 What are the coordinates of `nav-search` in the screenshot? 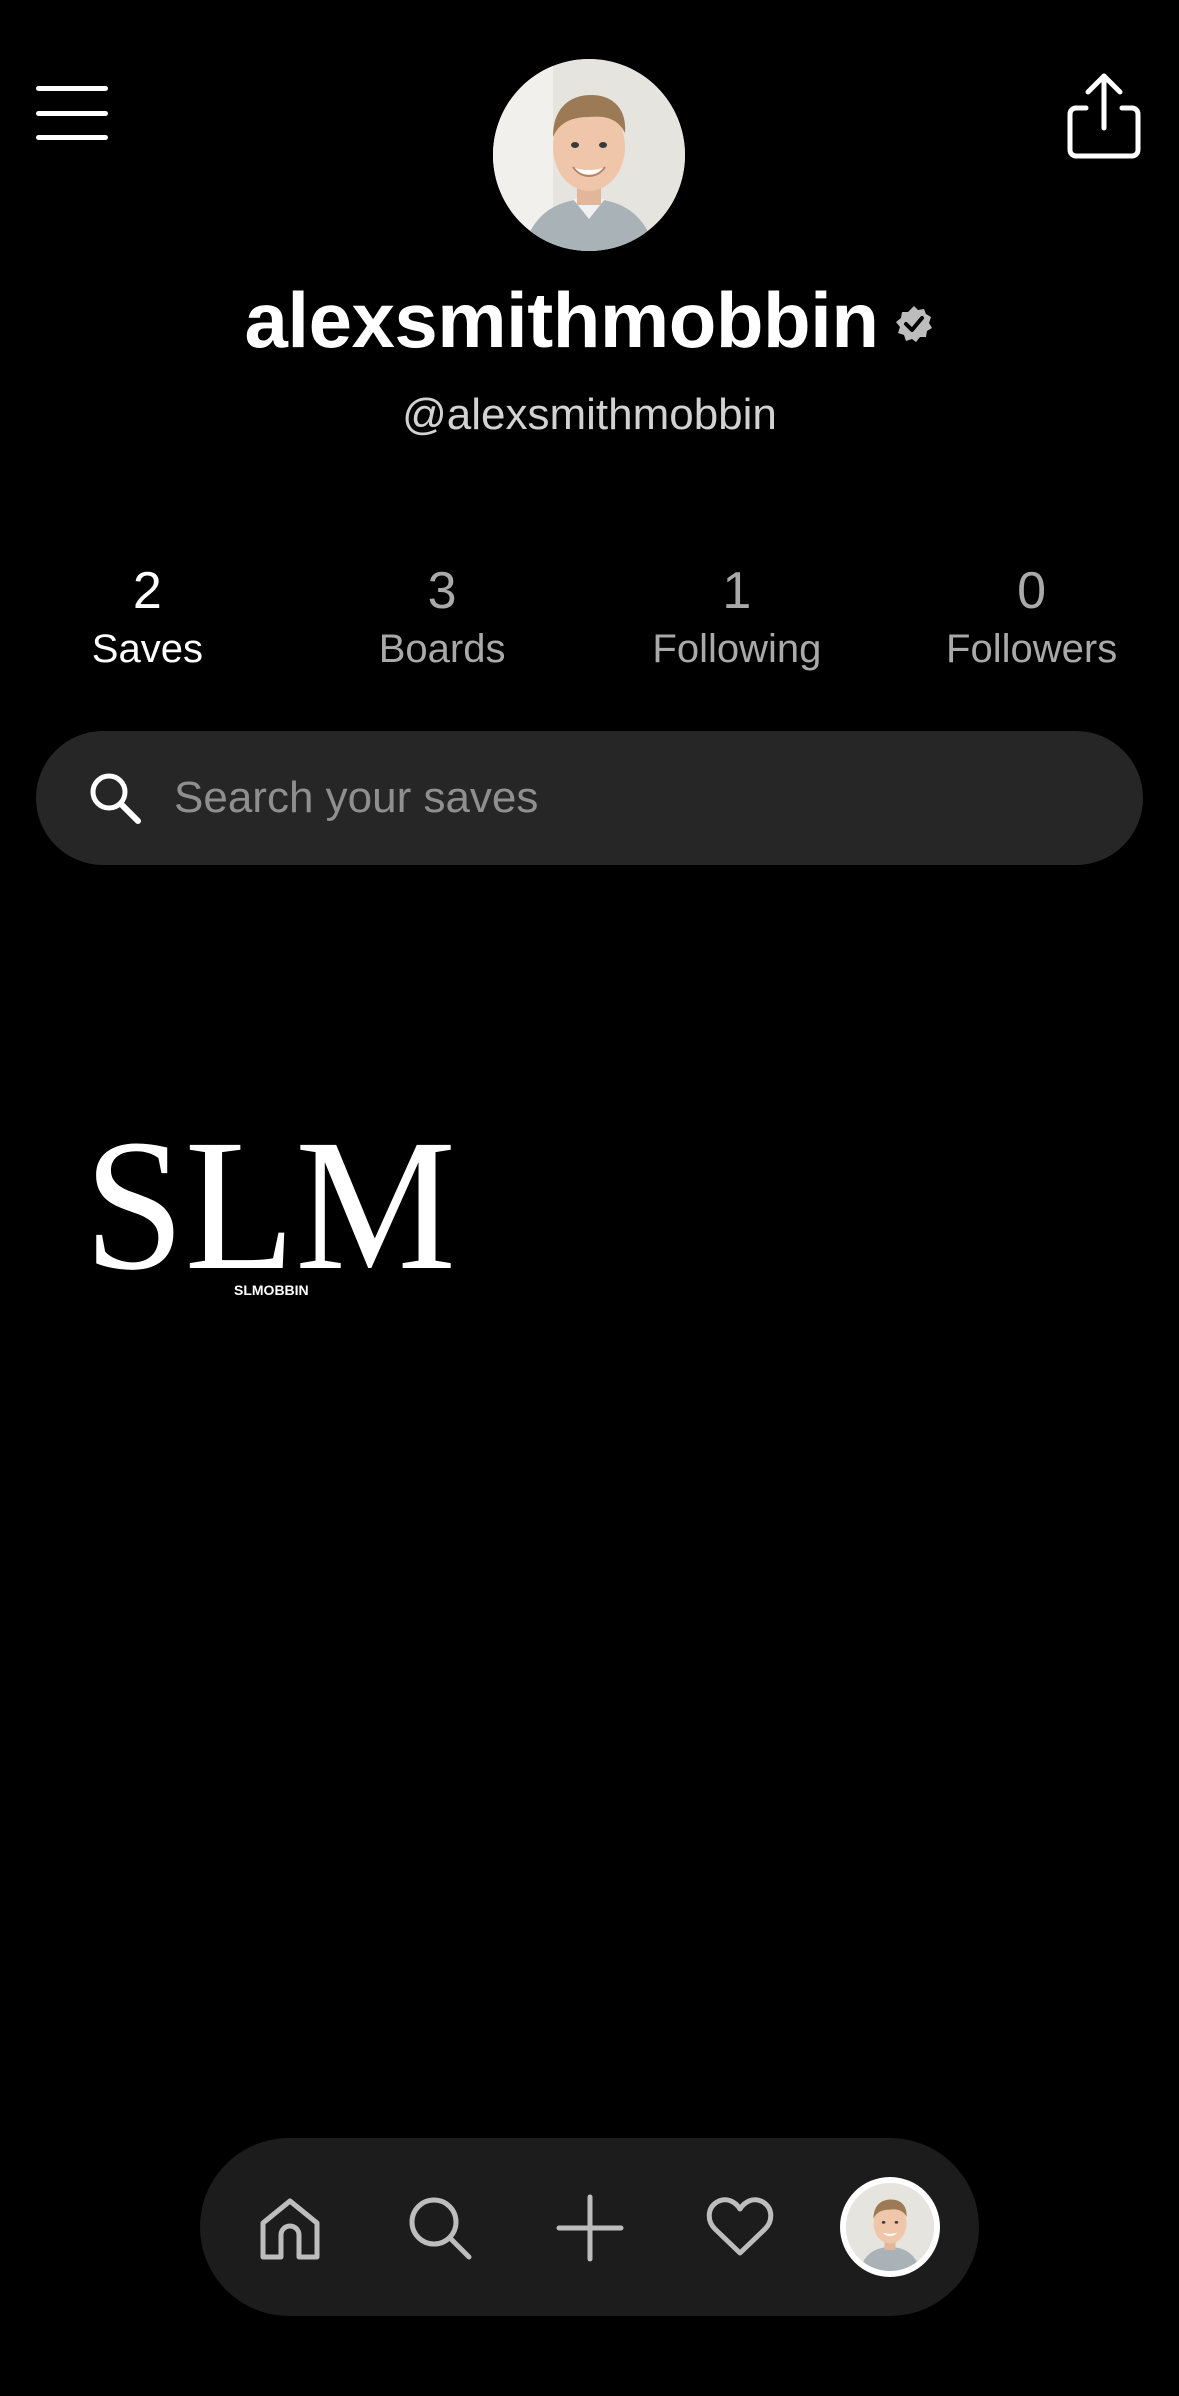 It's located at (440, 2228).